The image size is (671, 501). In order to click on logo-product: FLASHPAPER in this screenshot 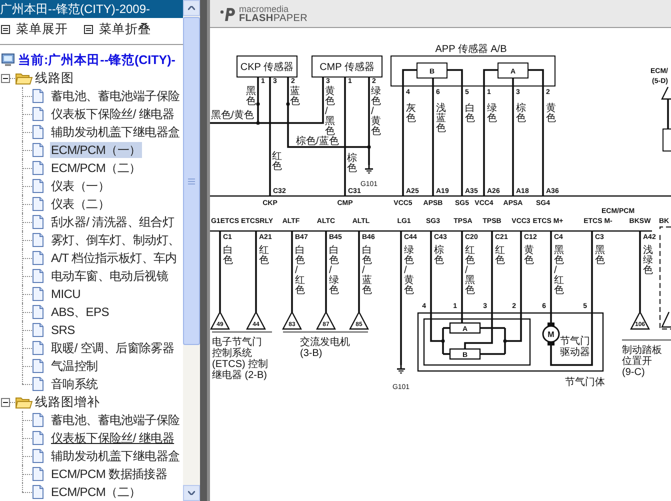, I will do `click(273, 18)`.